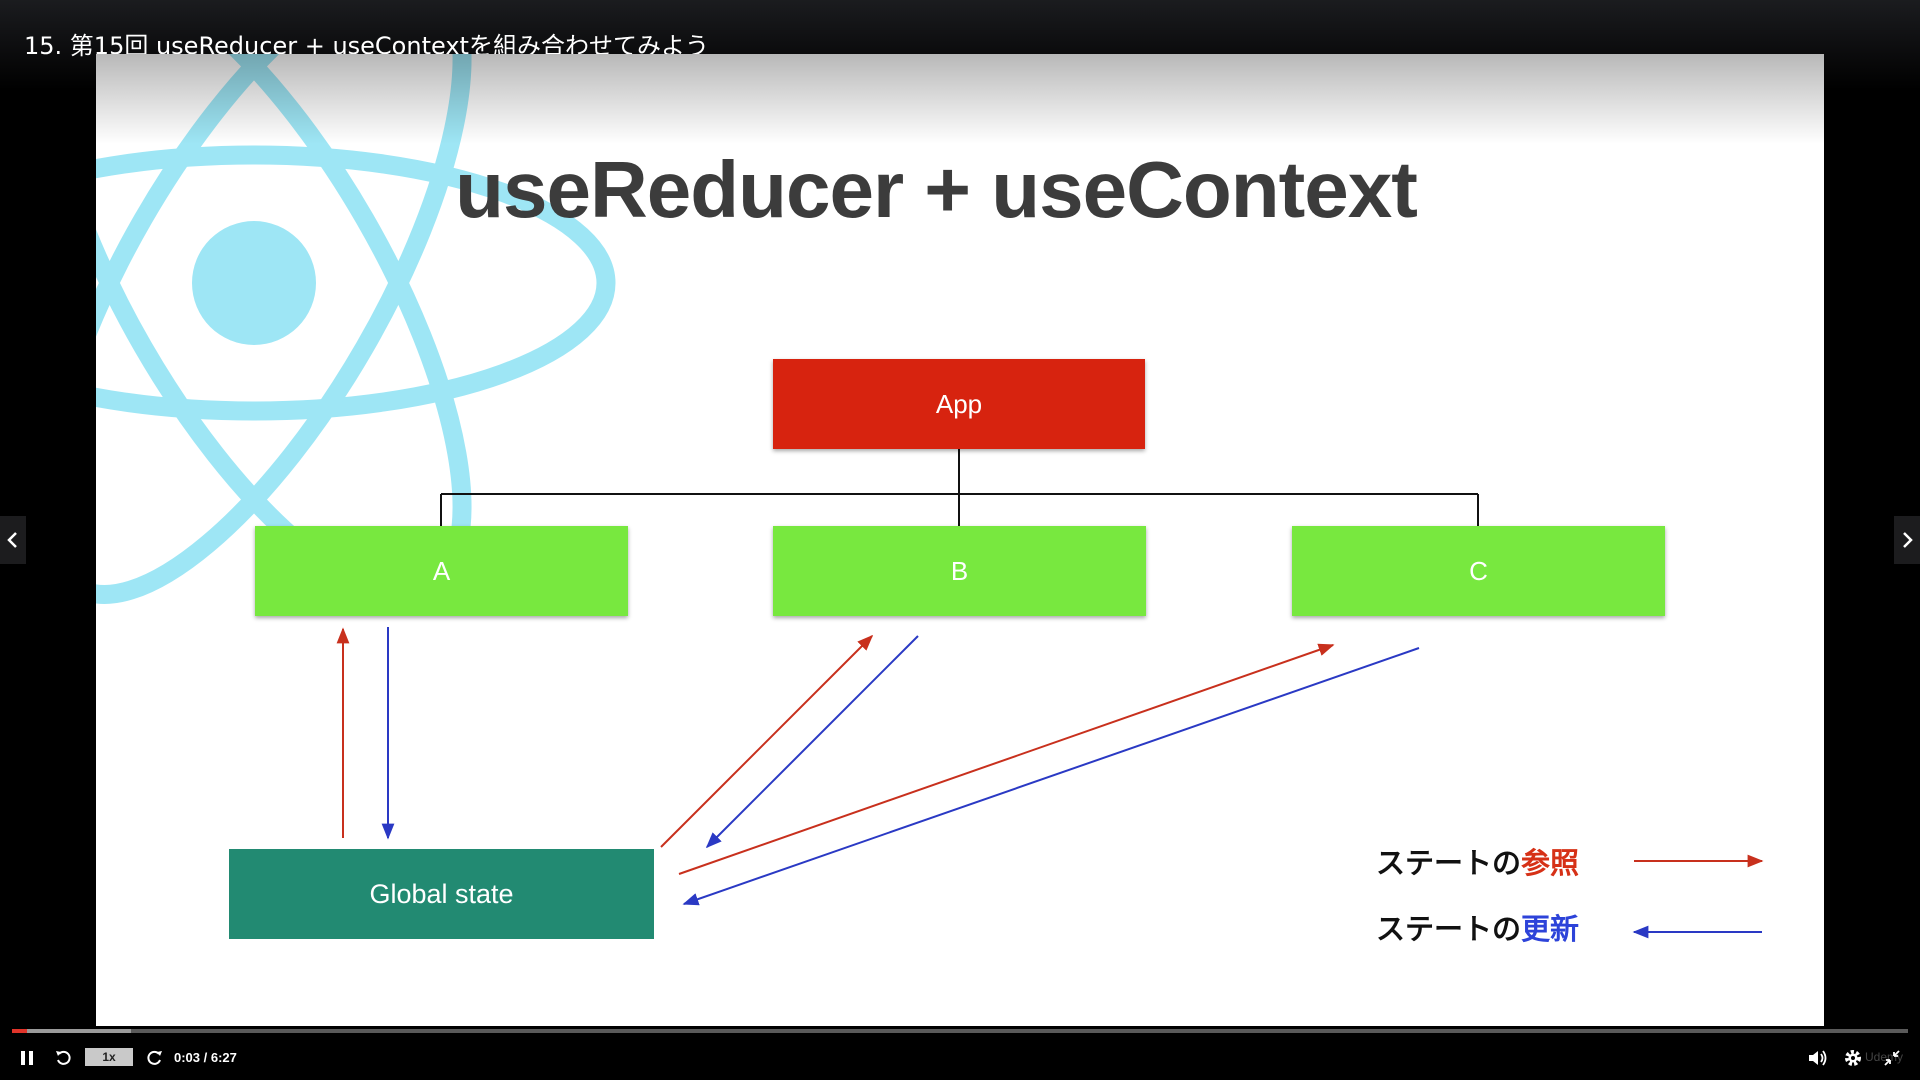 This screenshot has width=1920, height=1080. I want to click on volume-button, so click(1818, 1058).